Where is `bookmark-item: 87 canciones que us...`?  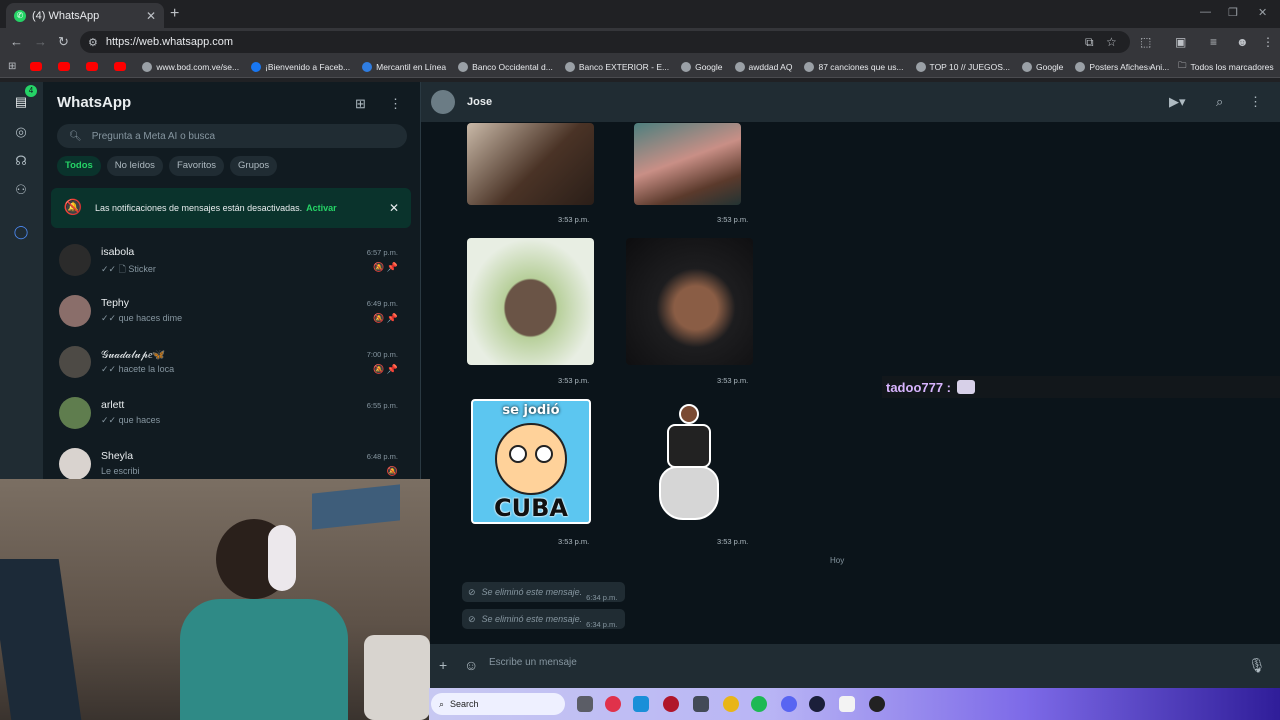 bookmark-item: 87 canciones que us... is located at coordinates (854, 66).